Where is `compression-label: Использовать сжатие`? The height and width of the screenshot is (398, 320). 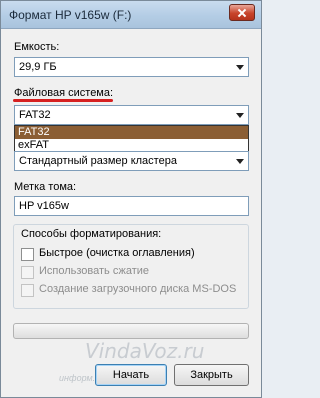 compression-label: Использовать сжатие is located at coordinates (94, 271).